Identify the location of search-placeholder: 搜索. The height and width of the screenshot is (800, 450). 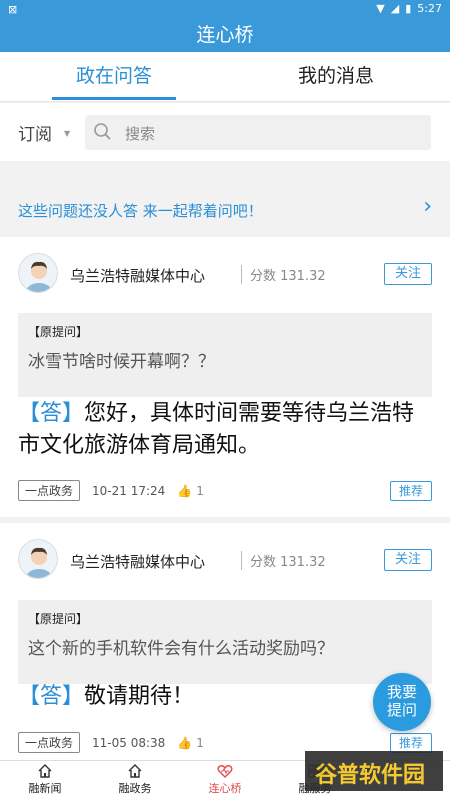
(140, 134).